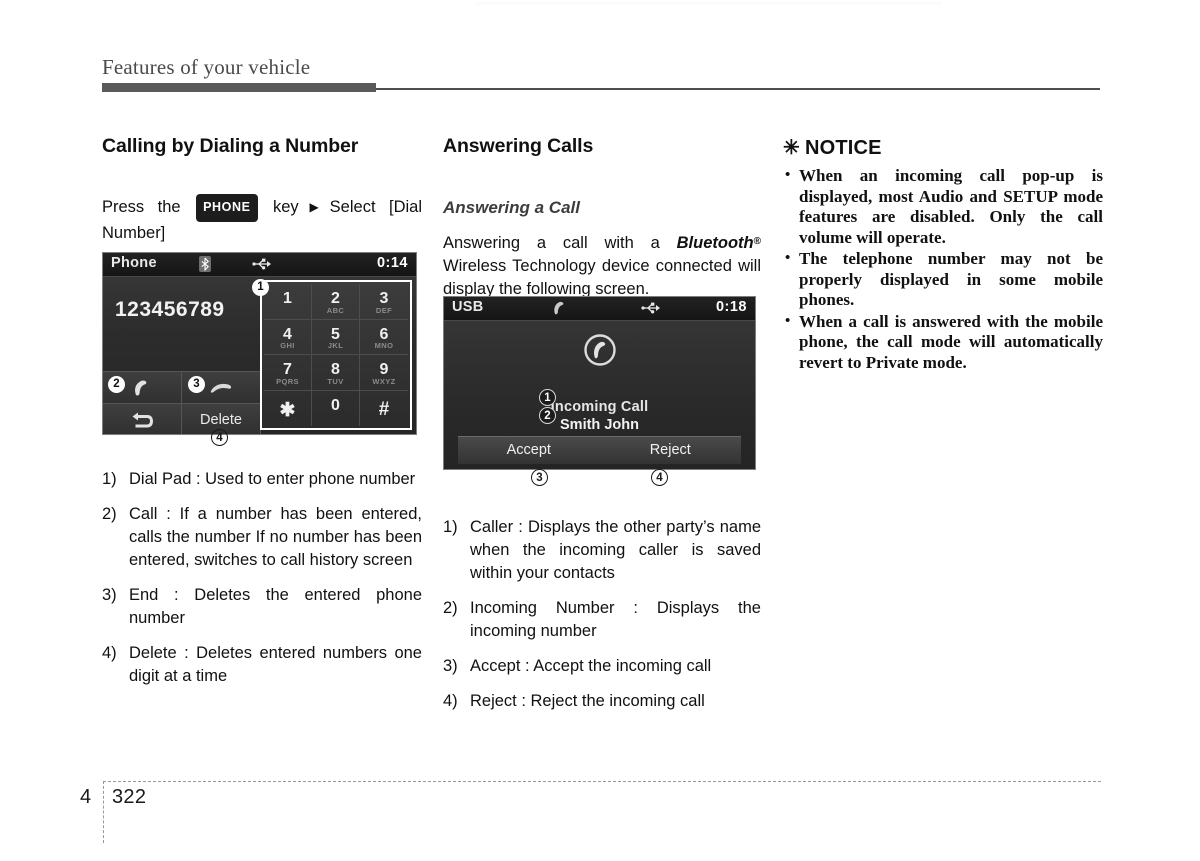  I want to click on callout-1-dialpad: 1, so click(260, 287).